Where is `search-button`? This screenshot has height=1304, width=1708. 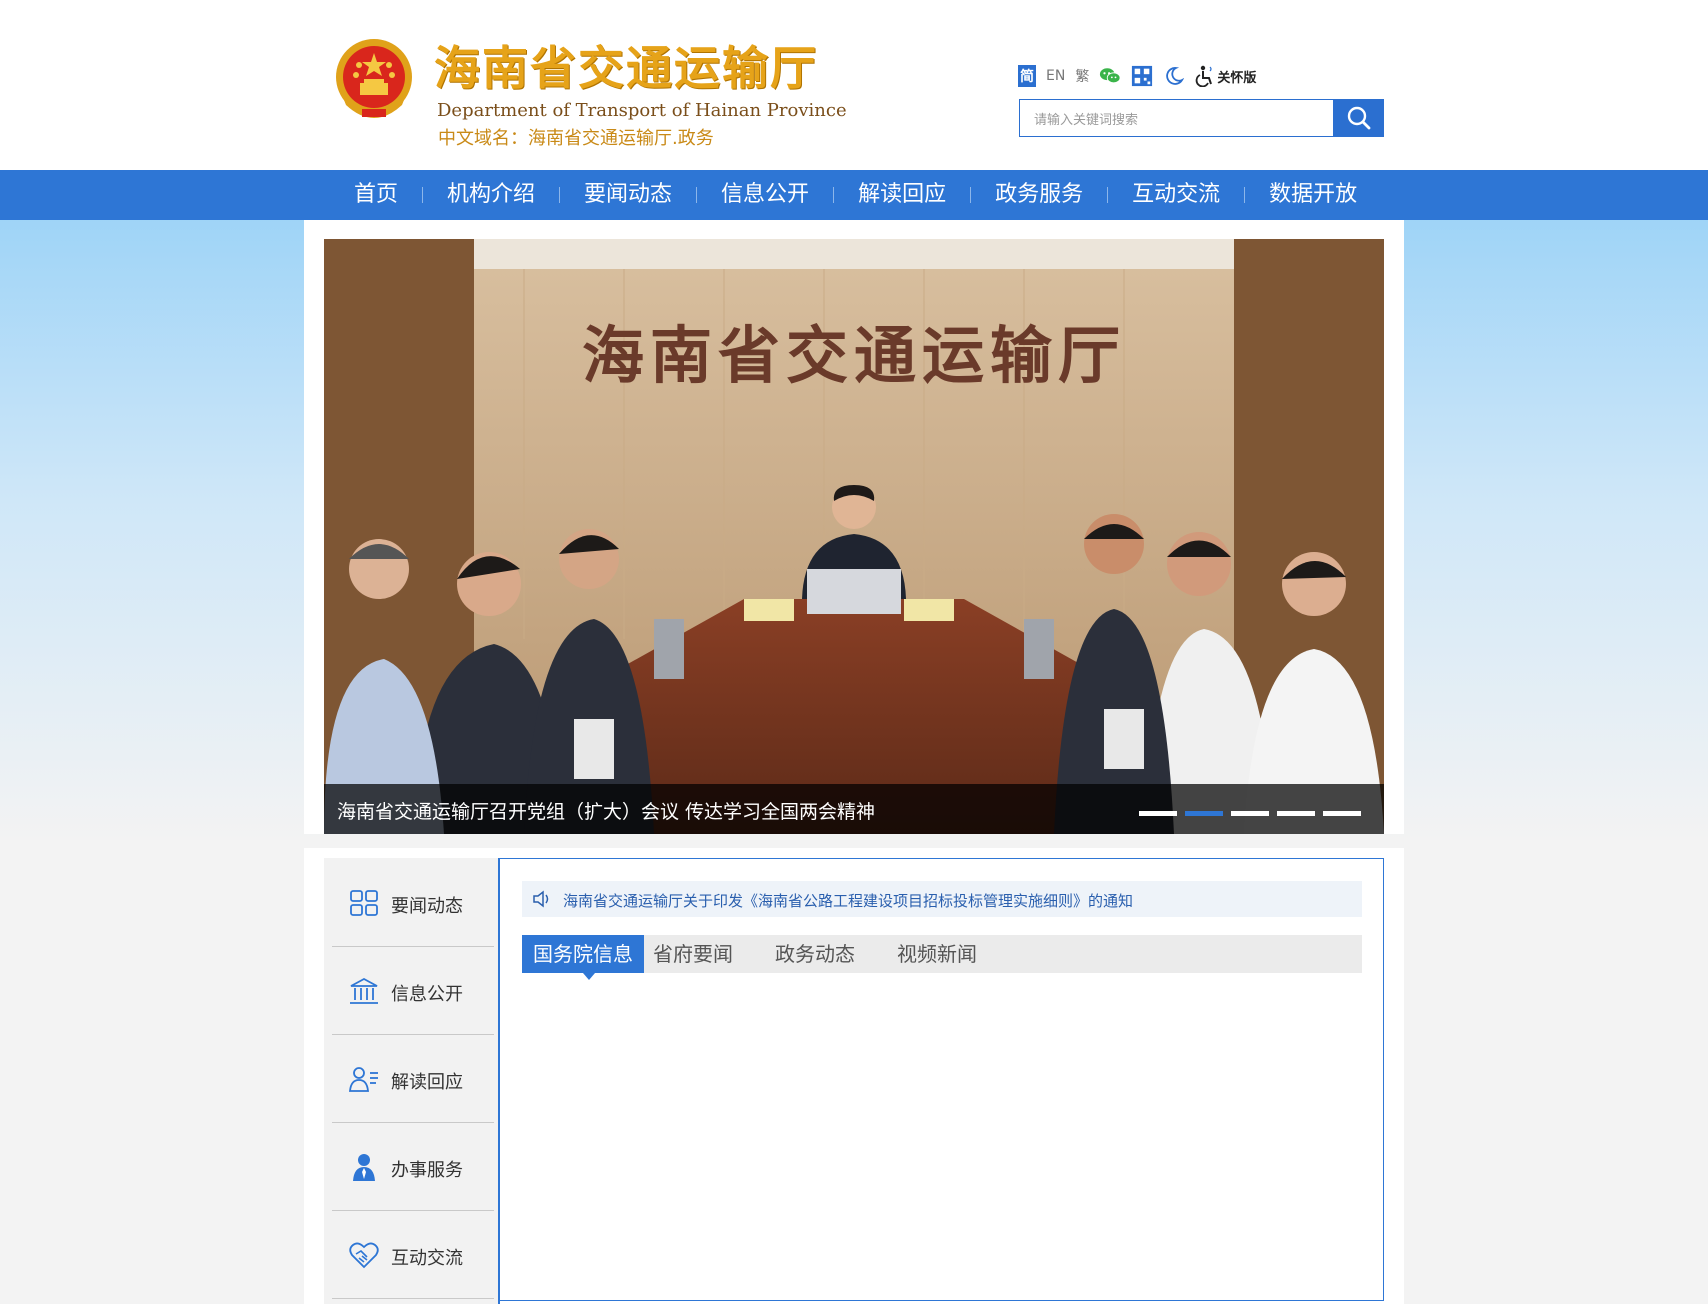 search-button is located at coordinates (1358, 118).